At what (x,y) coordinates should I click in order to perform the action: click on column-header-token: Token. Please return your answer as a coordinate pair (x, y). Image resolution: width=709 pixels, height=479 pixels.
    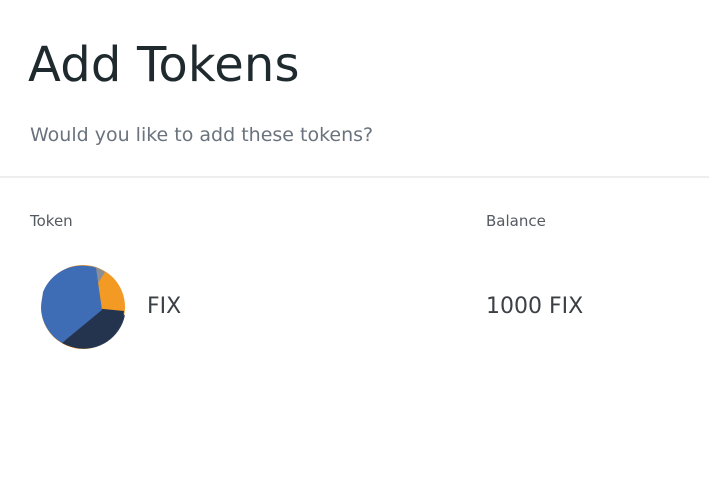
    Looking at the image, I should click on (51, 221).